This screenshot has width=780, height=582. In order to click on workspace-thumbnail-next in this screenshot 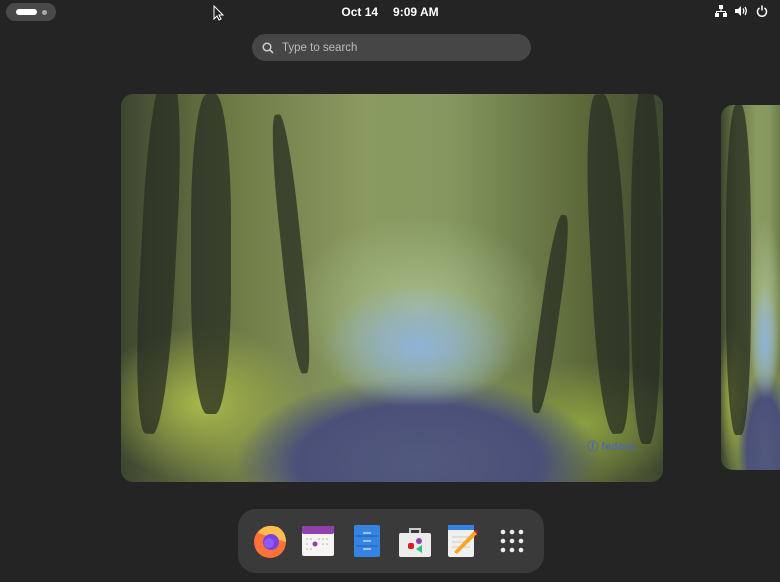, I will do `click(750, 287)`.